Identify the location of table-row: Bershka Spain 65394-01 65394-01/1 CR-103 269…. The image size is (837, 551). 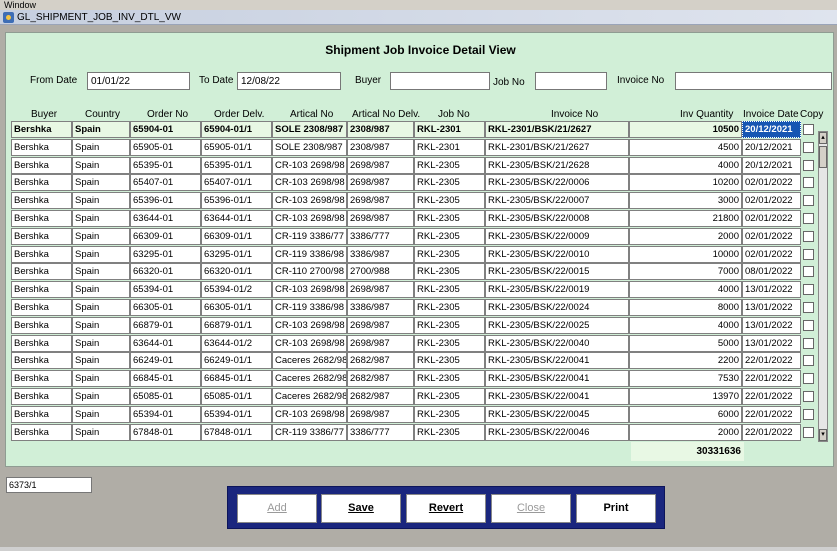
(406, 414).